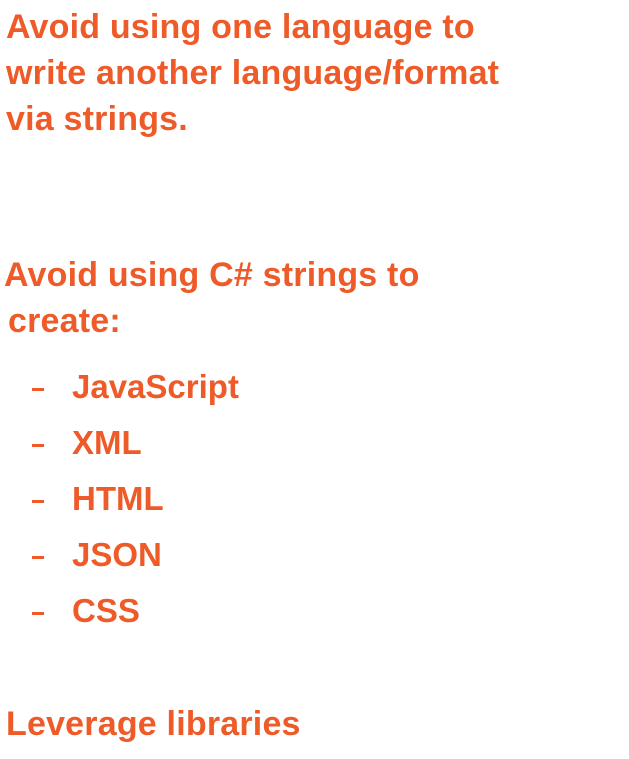 Image resolution: width=629 pixels, height=759 pixels. Describe the element at coordinates (106, 610) in the screenshot. I see `list-item-label: CSS` at that location.